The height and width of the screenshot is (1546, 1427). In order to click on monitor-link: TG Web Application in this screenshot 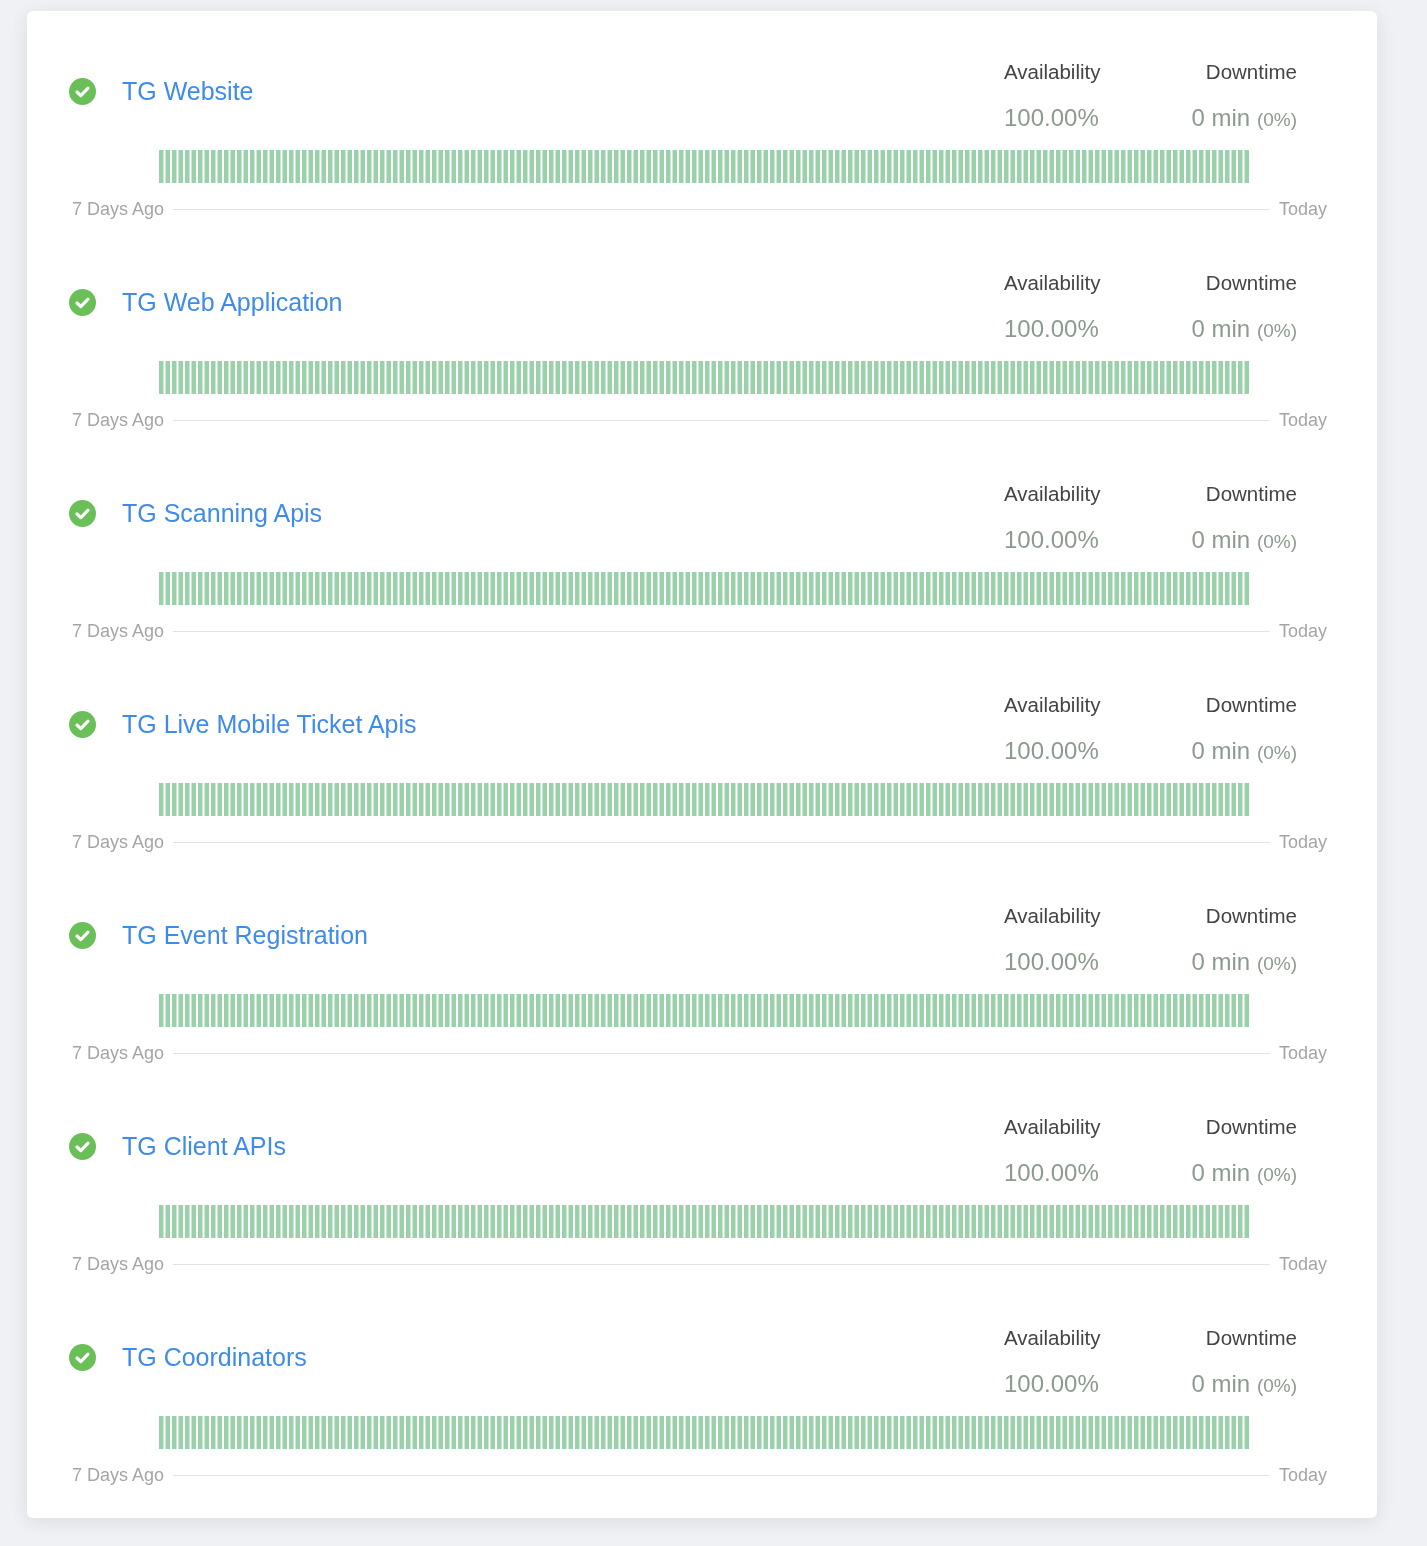, I will do `click(232, 302)`.